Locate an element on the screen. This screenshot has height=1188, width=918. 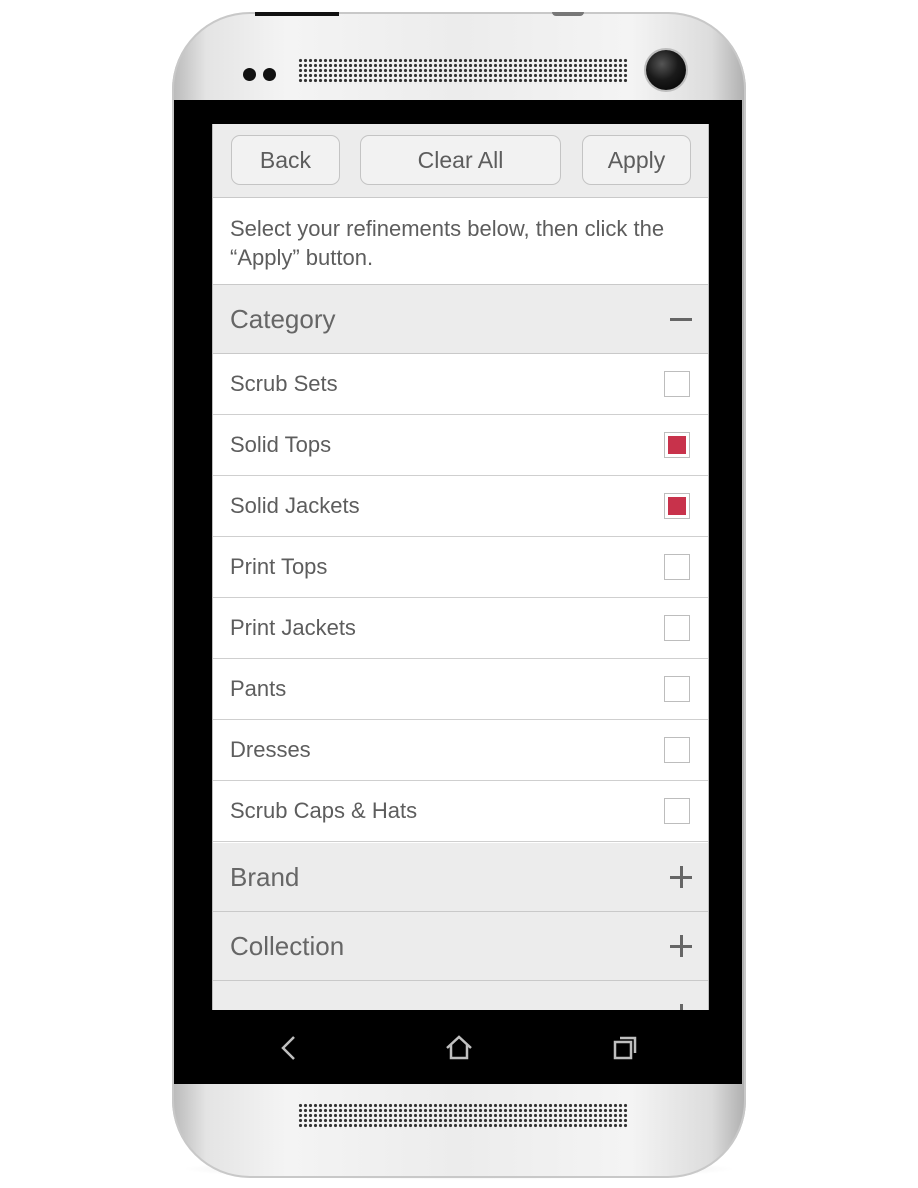
item-label: Print Tops is located at coordinates (279, 566).